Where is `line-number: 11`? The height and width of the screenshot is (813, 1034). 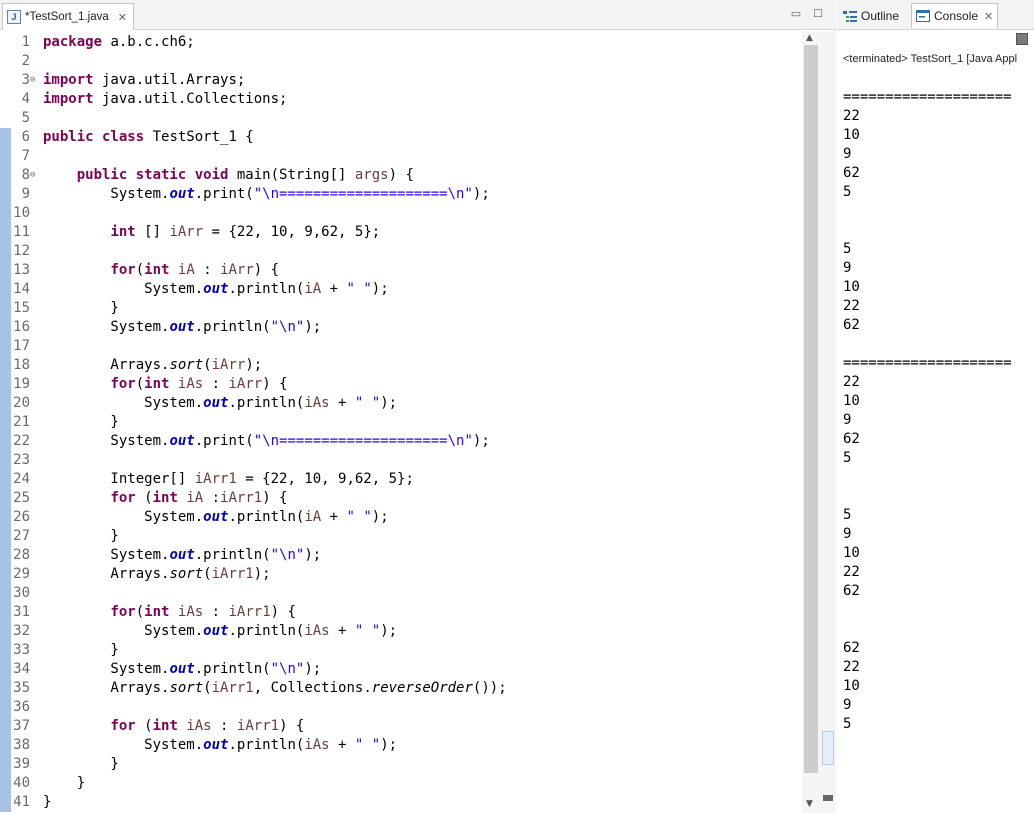
line-number: 11 is located at coordinates (21, 232).